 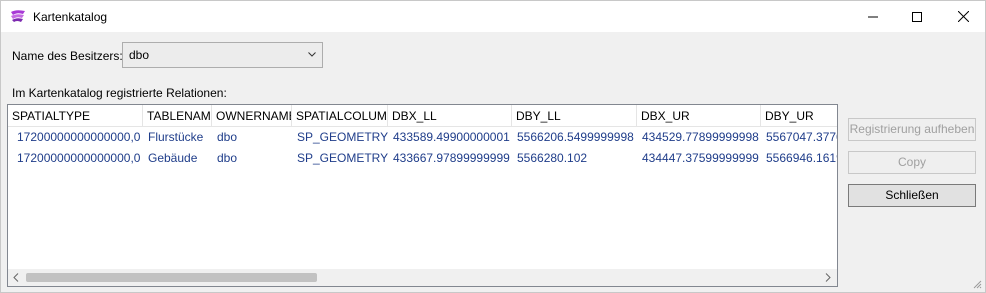 What do you see at coordinates (312, 54) in the screenshot?
I see `chevron-down-icon` at bounding box center [312, 54].